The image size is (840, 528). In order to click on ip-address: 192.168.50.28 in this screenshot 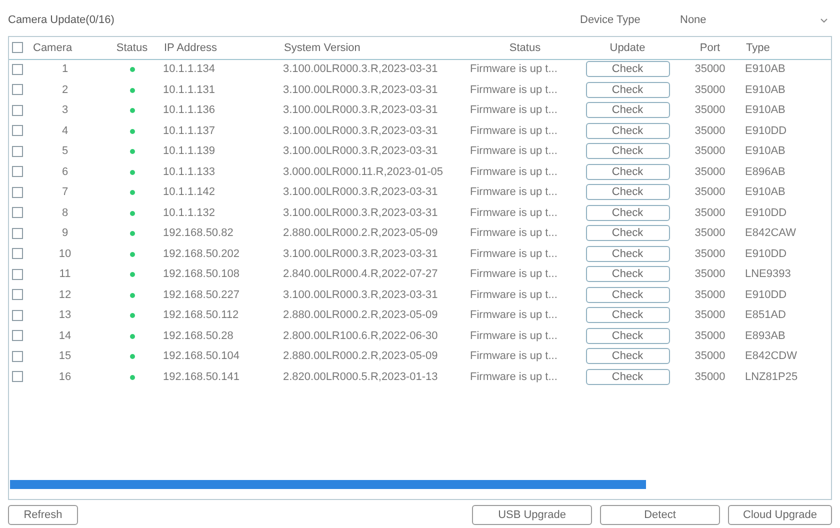, I will do `click(198, 336)`.